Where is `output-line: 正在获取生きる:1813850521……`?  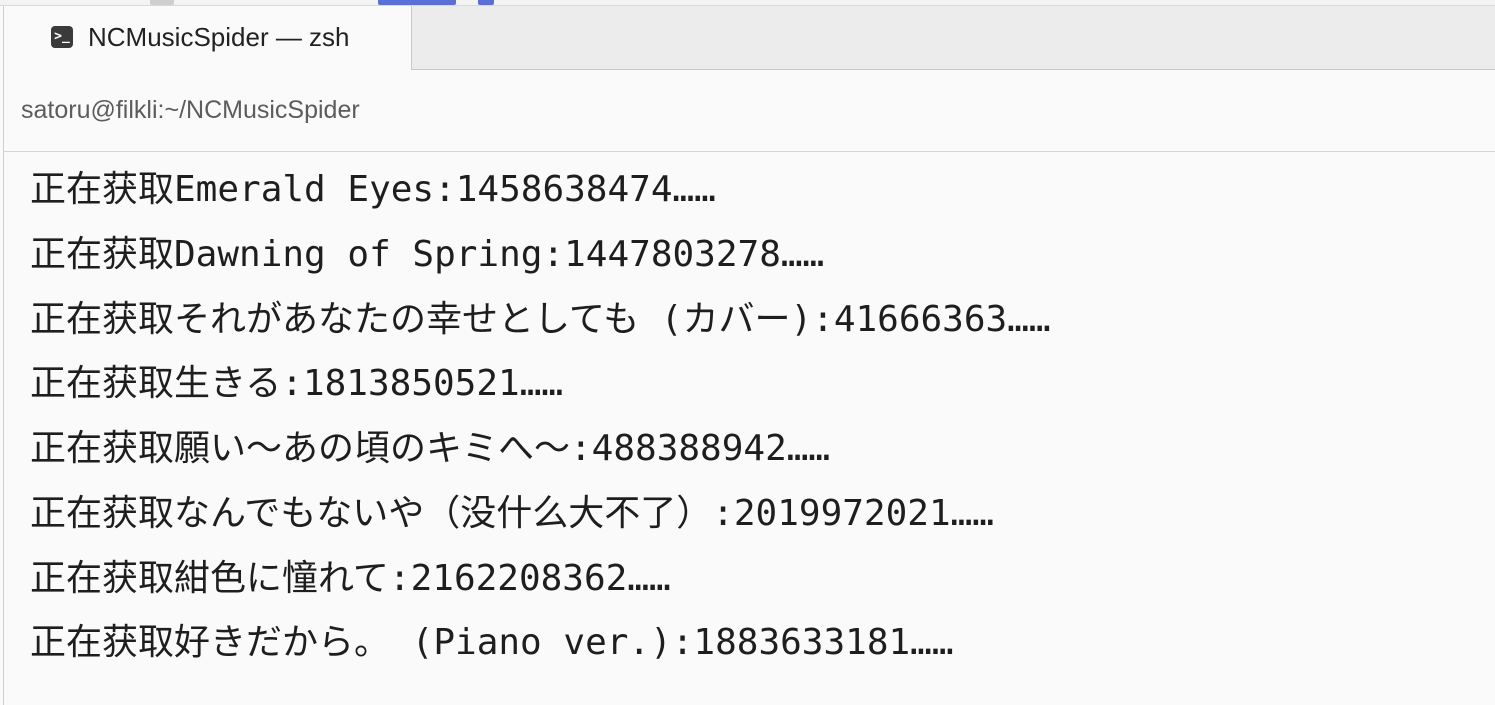
output-line: 正在获取生きる:1813850521…… is located at coordinates (297, 383).